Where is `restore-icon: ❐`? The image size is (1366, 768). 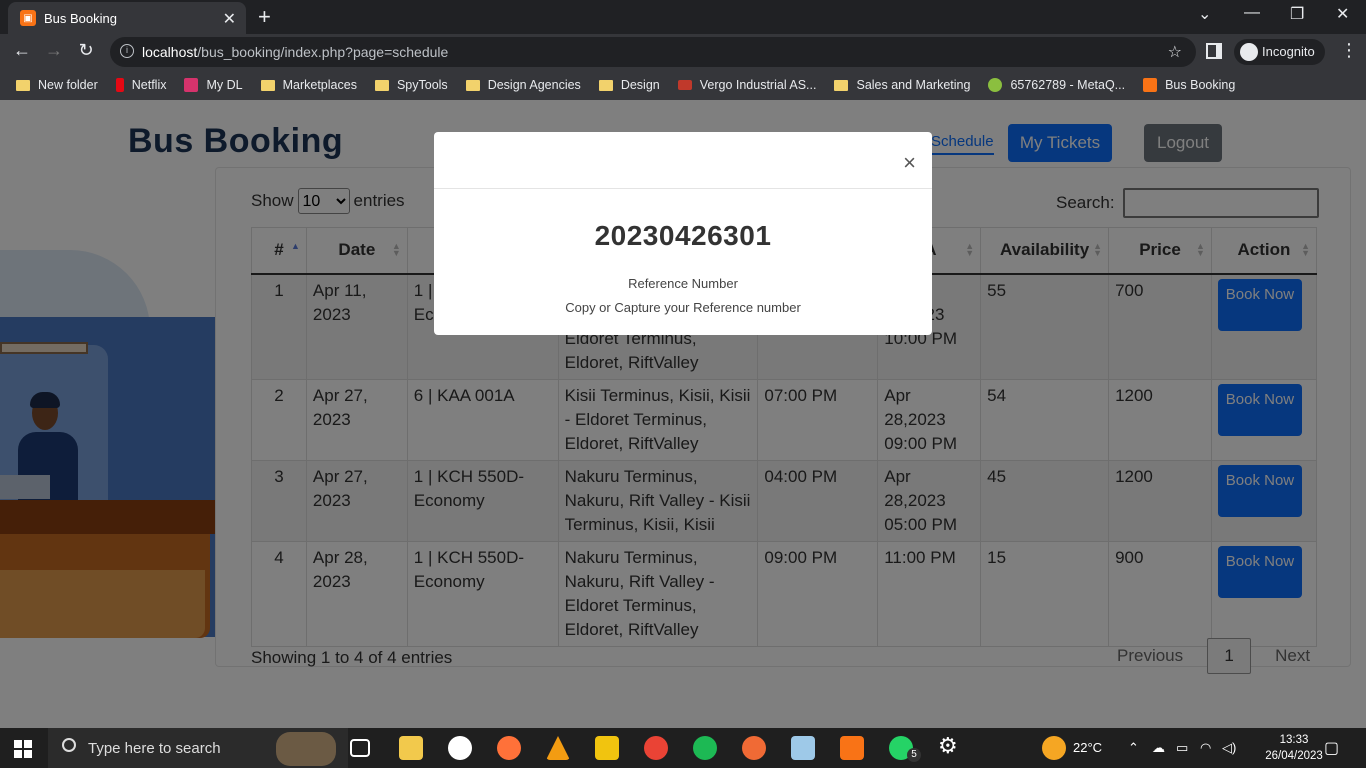
restore-icon: ❐ is located at coordinates (1297, 14).